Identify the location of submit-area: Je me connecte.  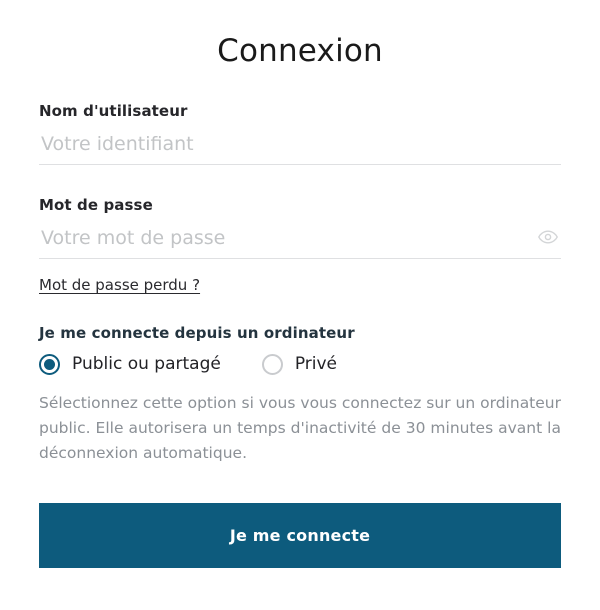
(300, 535).